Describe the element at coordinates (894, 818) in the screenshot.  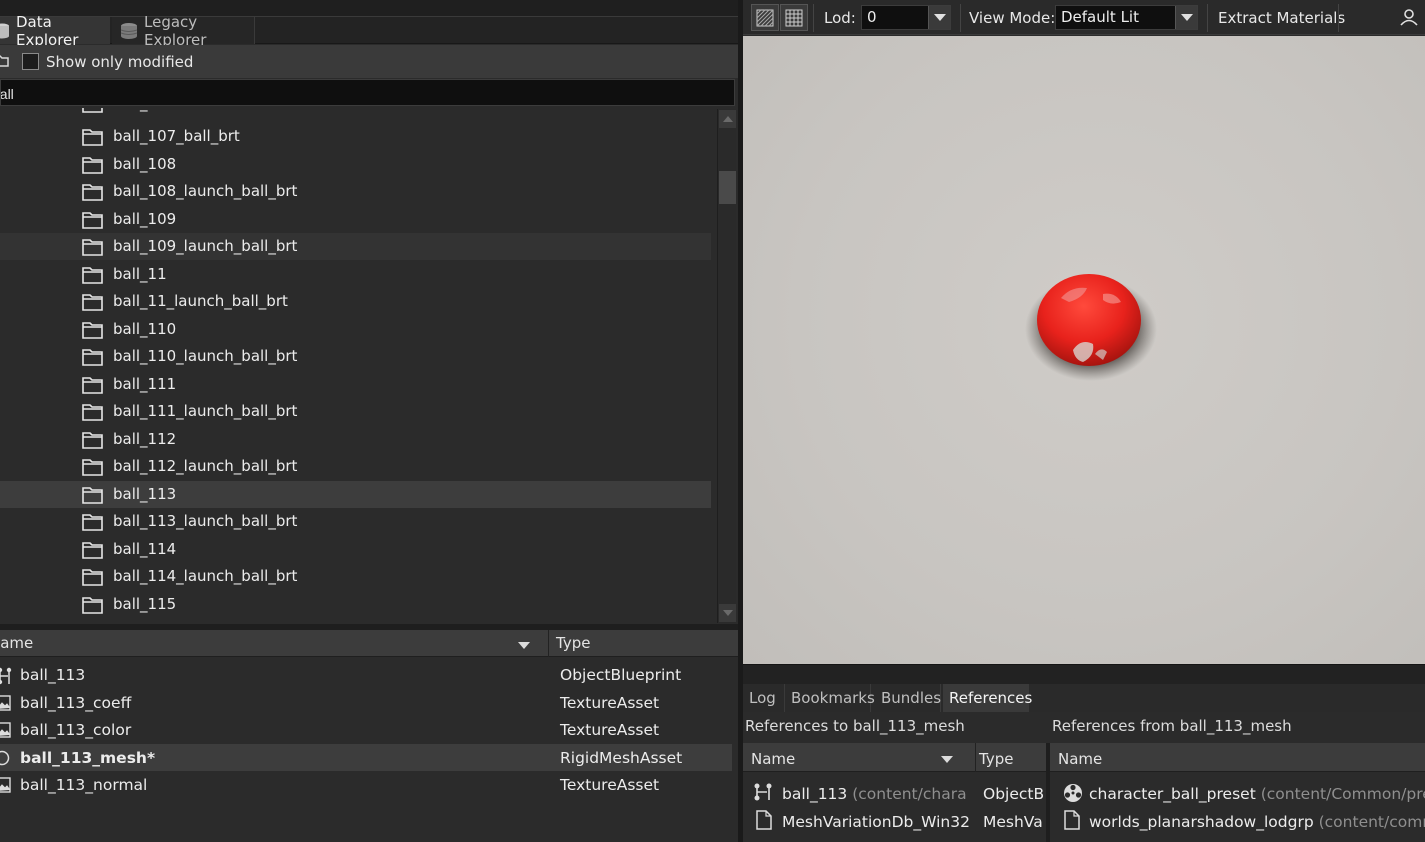
I see `list-item: MeshVariationDb_Win32 MeshVa` at that location.